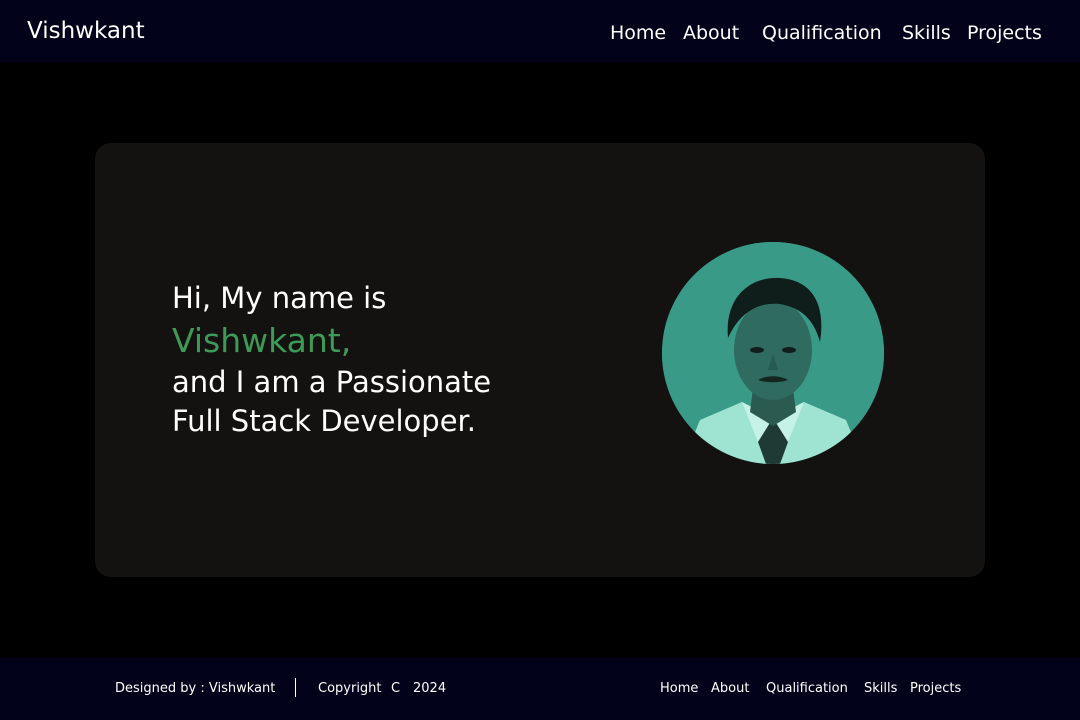 The height and width of the screenshot is (720, 1080). What do you see at coordinates (1004, 33) in the screenshot?
I see `nav-link-projects: Projects` at bounding box center [1004, 33].